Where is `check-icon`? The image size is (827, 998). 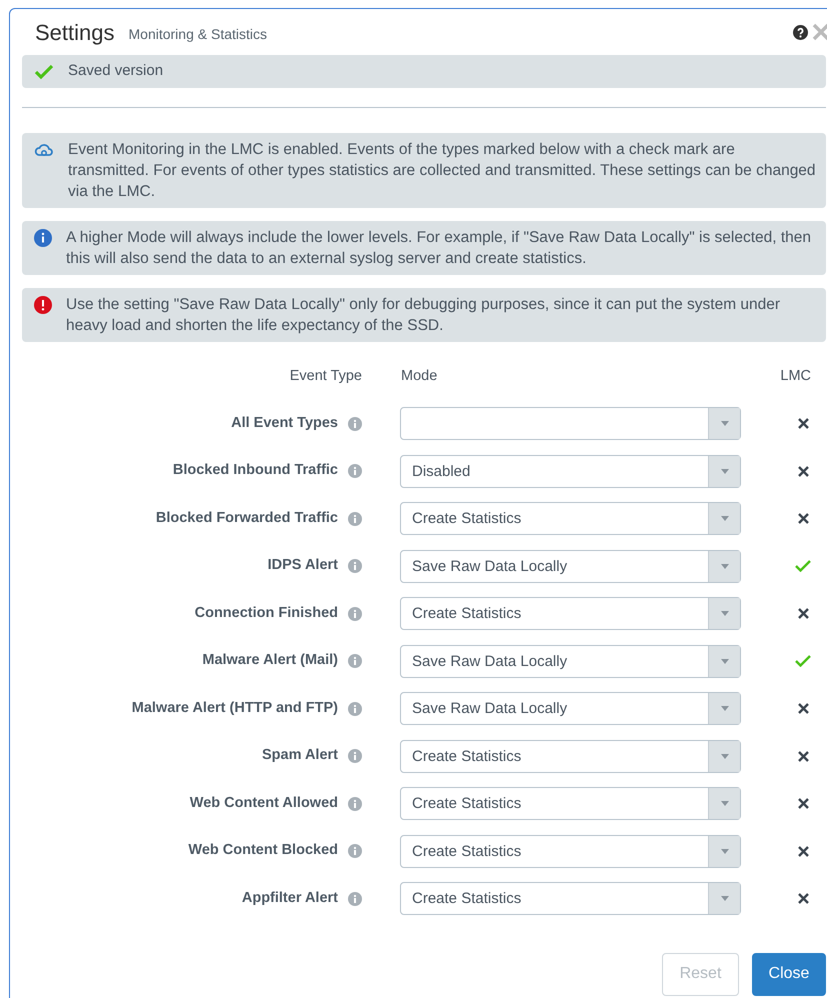
check-icon is located at coordinates (44, 72).